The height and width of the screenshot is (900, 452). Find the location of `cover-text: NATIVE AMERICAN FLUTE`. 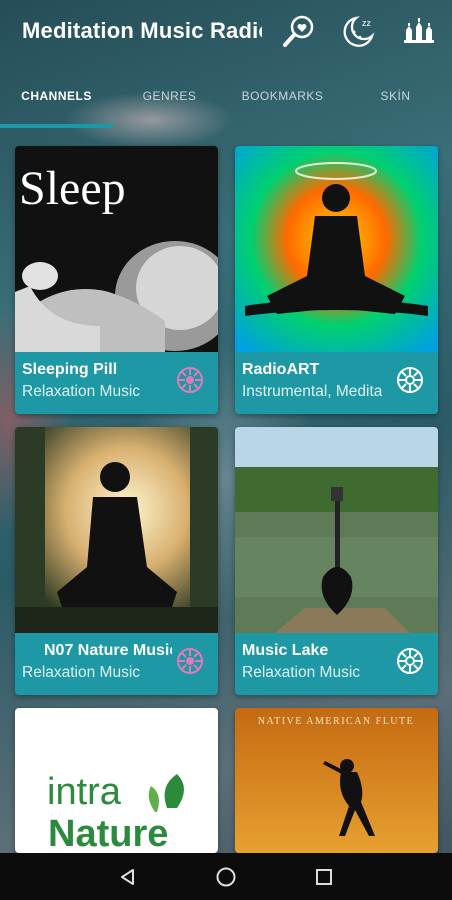

cover-text: NATIVE AMERICAN FLUTE is located at coordinates (336, 721).